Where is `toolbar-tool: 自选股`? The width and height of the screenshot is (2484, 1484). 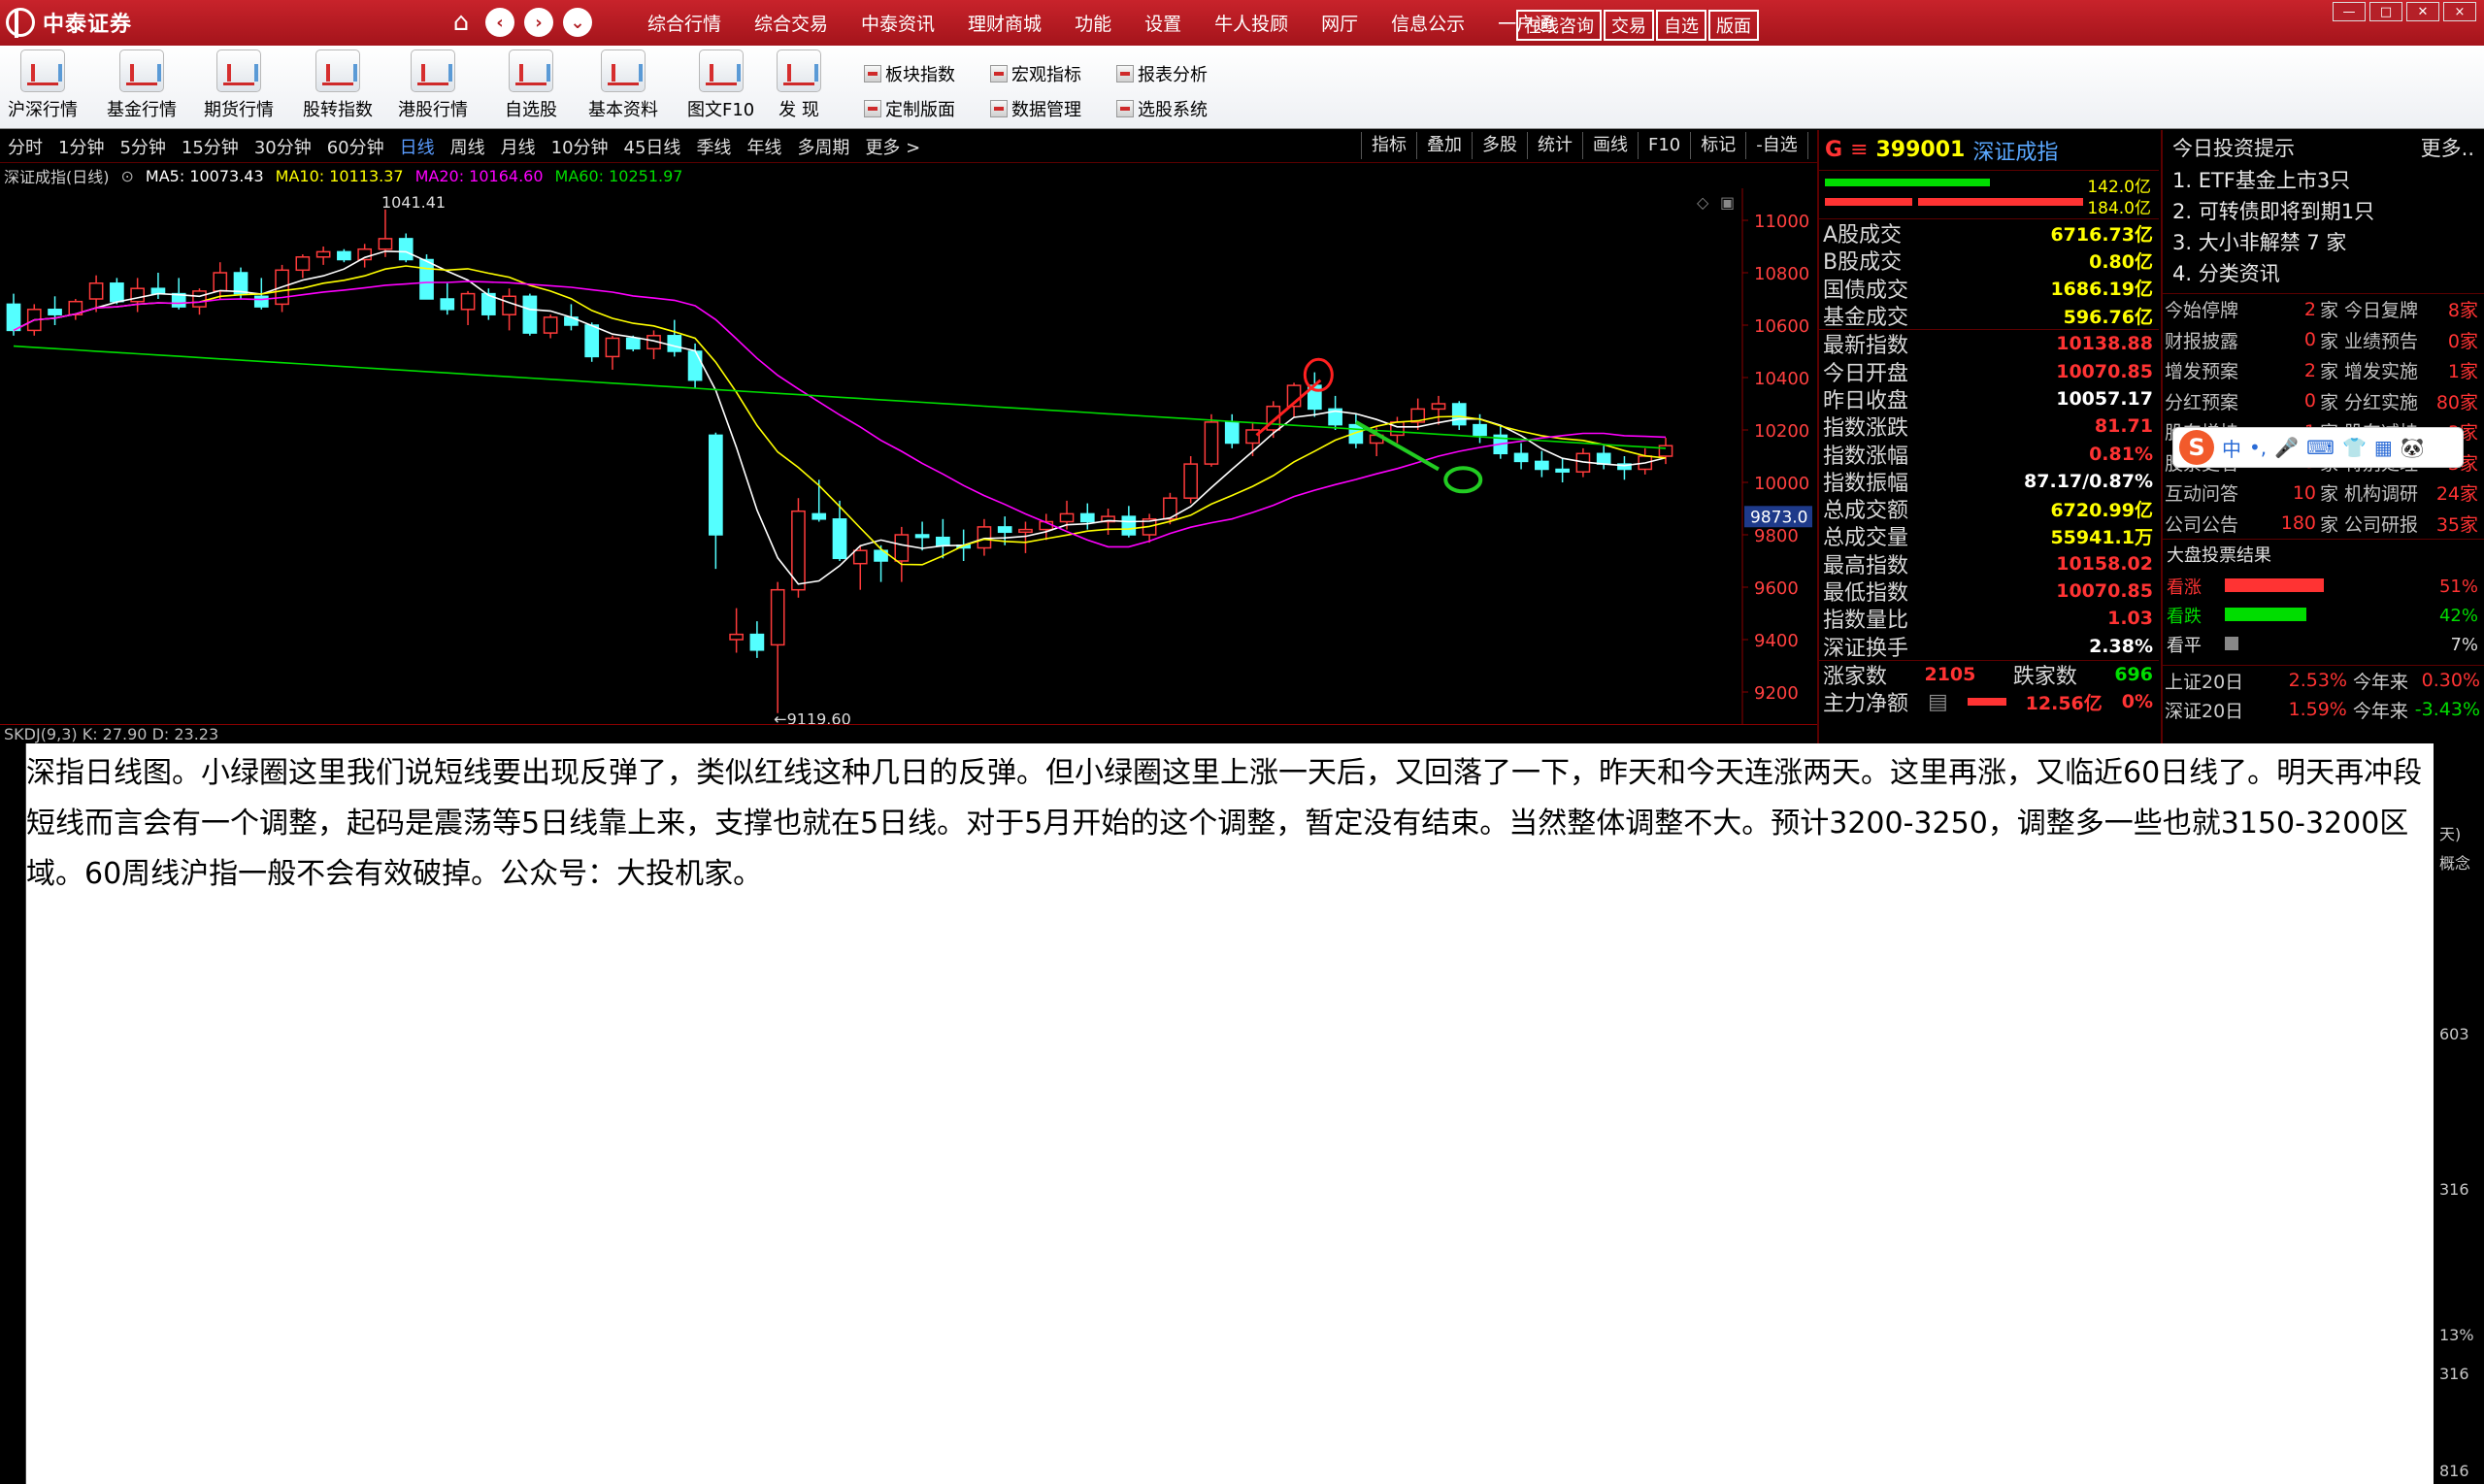 toolbar-tool: 自选股 is located at coordinates (531, 85).